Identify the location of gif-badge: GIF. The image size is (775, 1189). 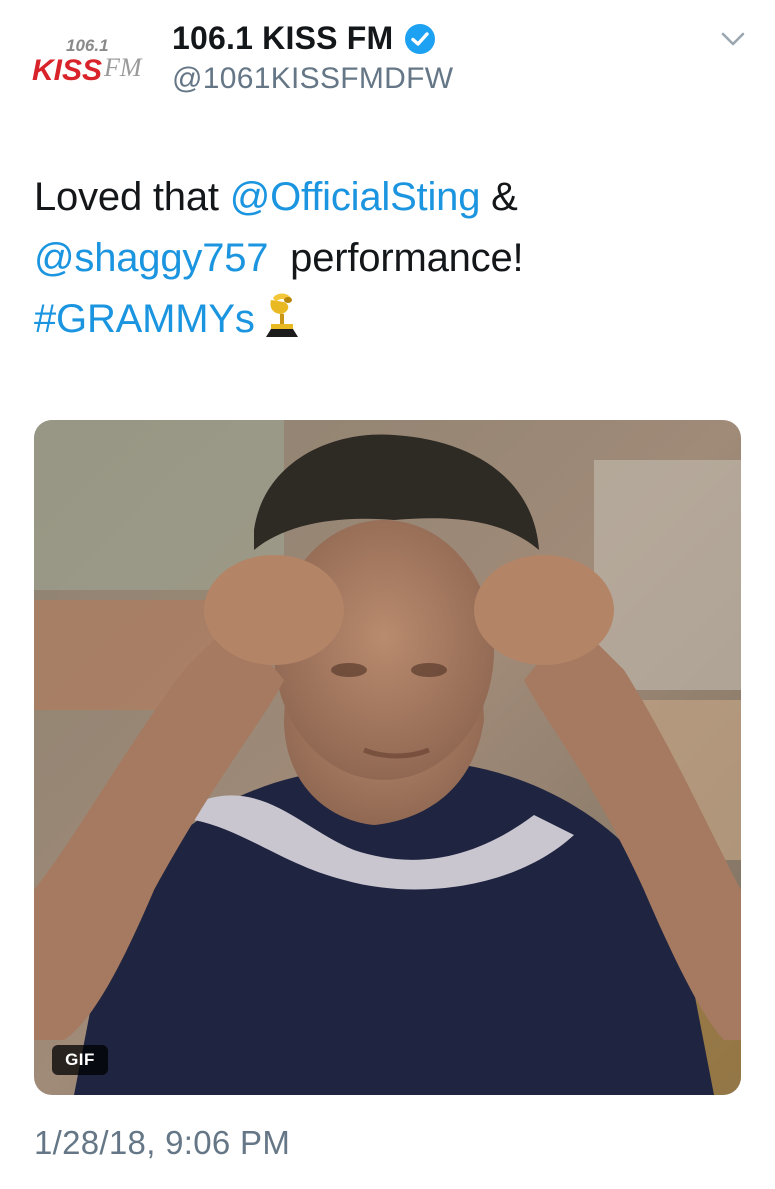
(80, 1060).